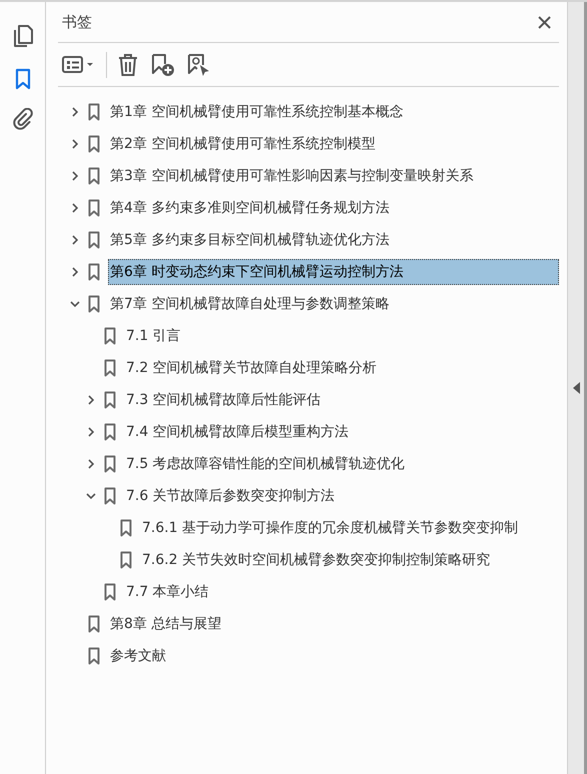 Image resolution: width=587 pixels, height=774 pixels. What do you see at coordinates (251, 368) in the screenshot?
I see `bookmark-item: 7.2 空间机械臂关节故障自处理策略分析` at bounding box center [251, 368].